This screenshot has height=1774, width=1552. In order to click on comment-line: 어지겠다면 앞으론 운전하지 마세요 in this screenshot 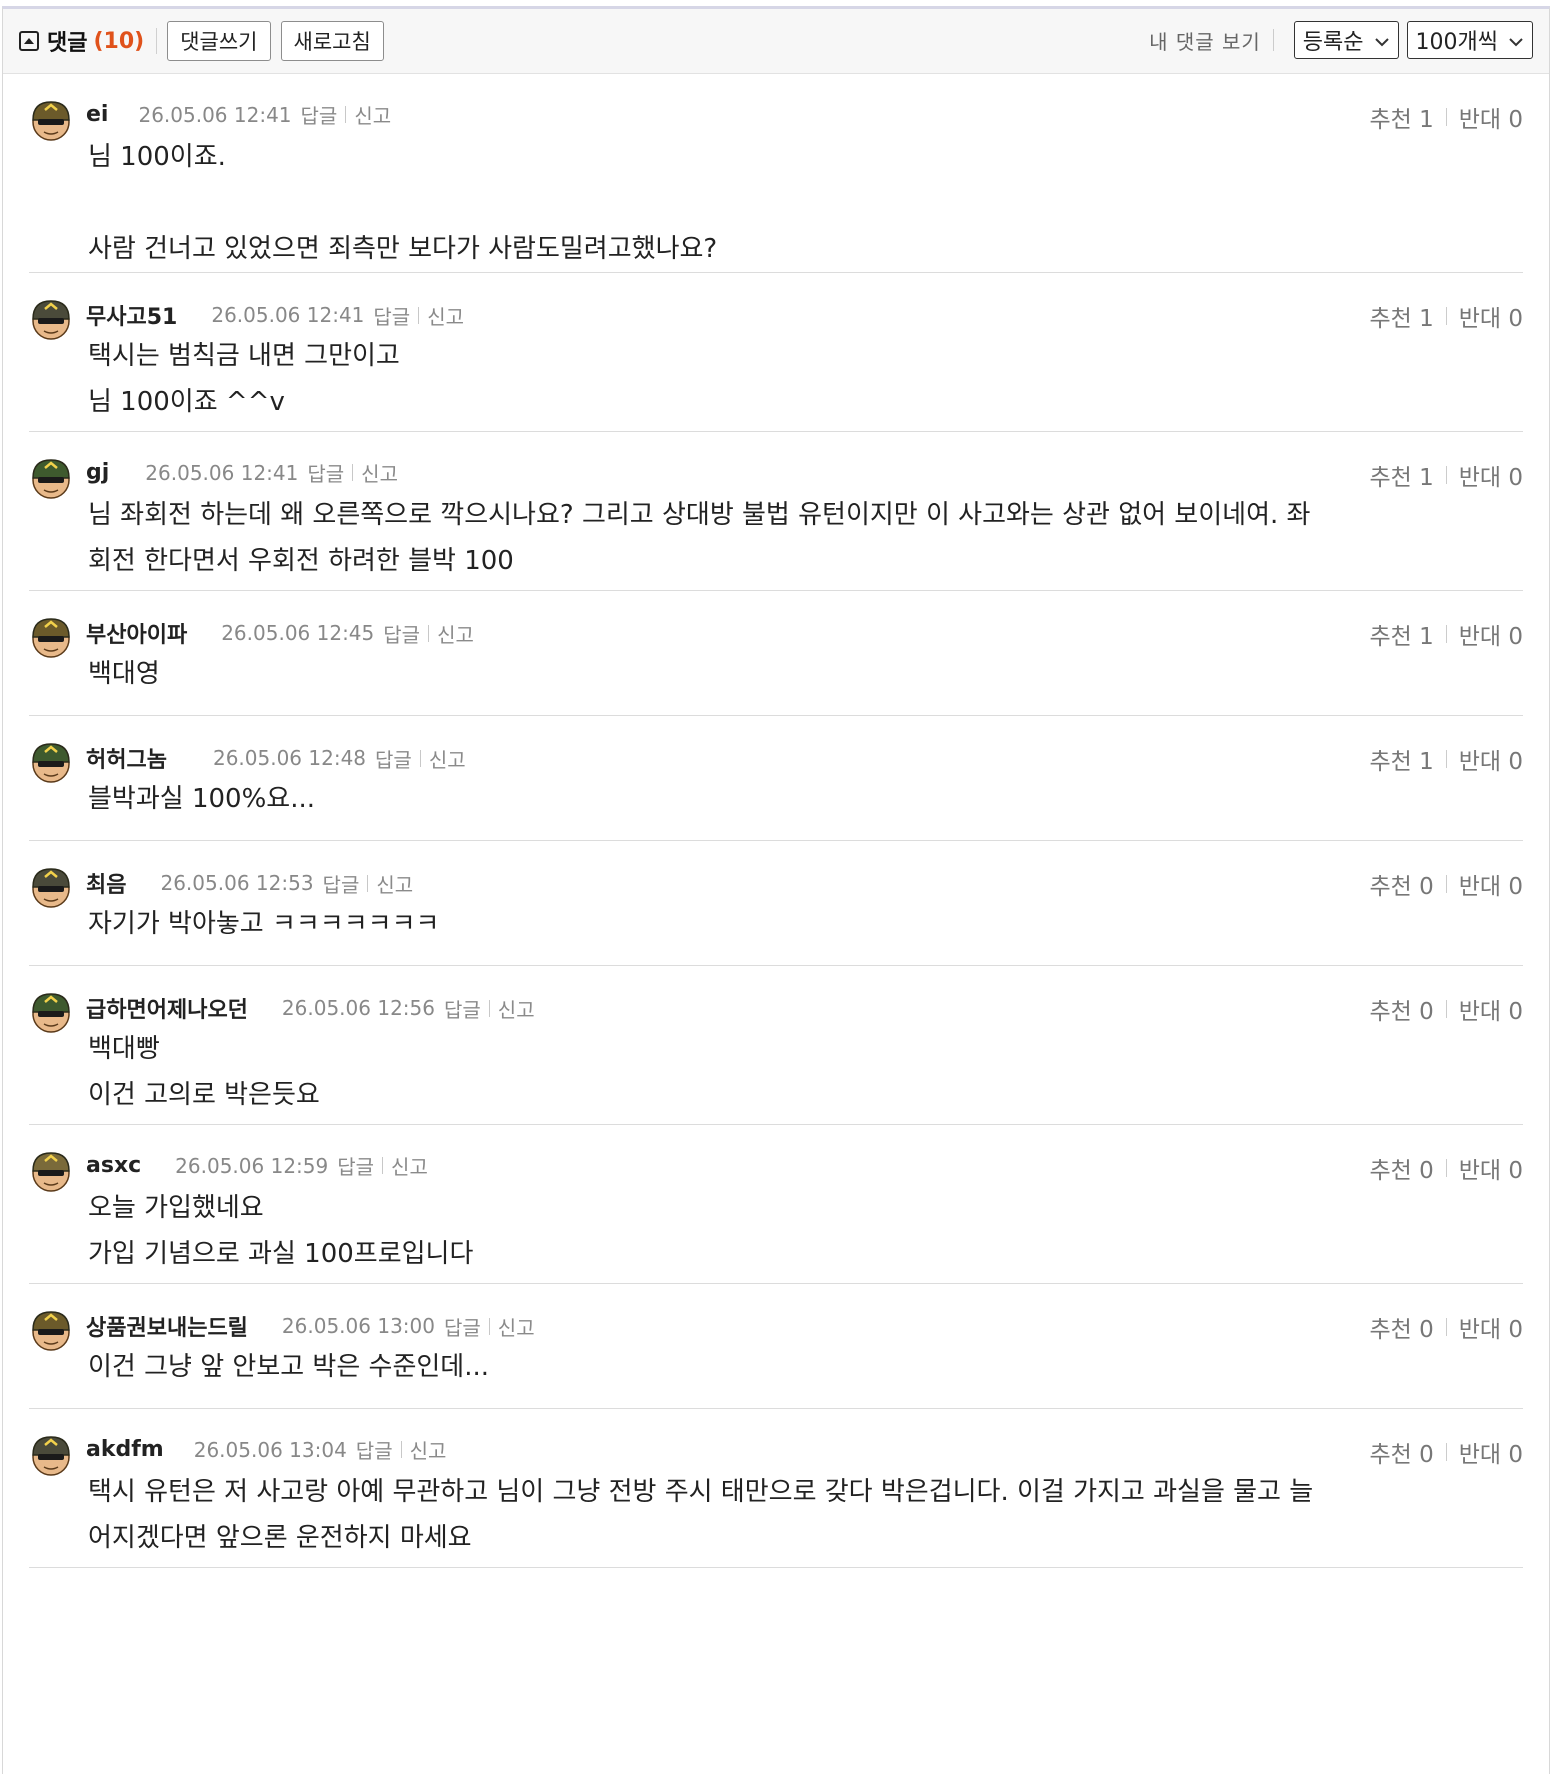, I will do `click(280, 1538)`.